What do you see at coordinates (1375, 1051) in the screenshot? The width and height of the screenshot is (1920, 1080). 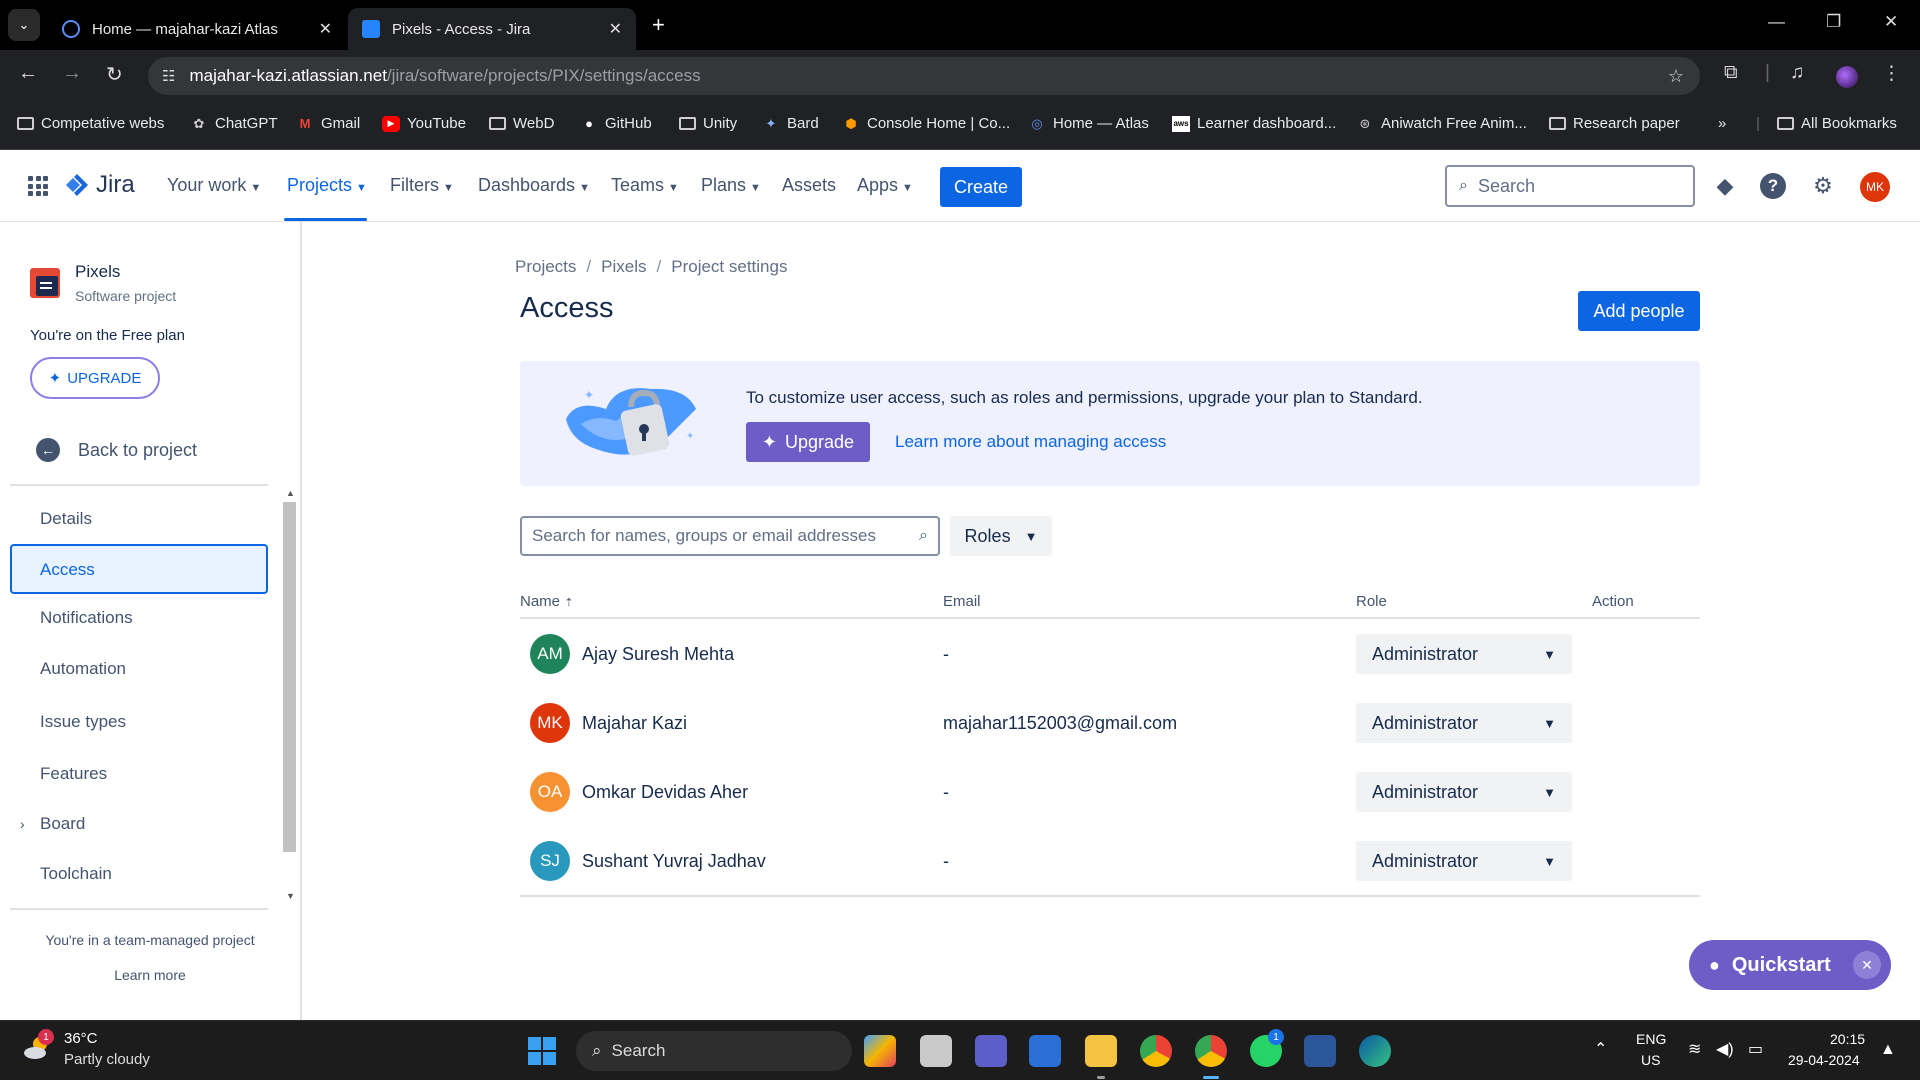 I see `edge-icon` at bounding box center [1375, 1051].